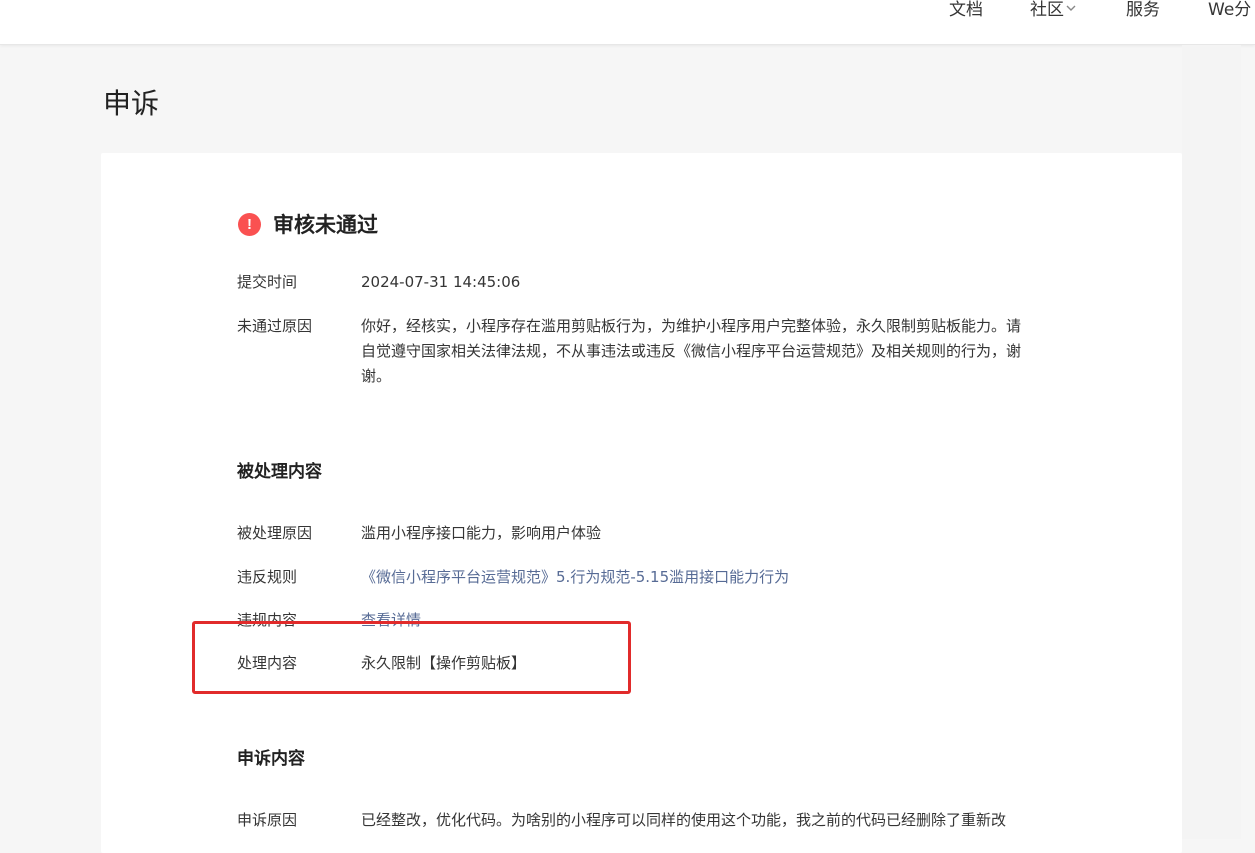 This screenshot has height=853, width=1255. I want to click on chevron-down-icon, so click(1071, 8).